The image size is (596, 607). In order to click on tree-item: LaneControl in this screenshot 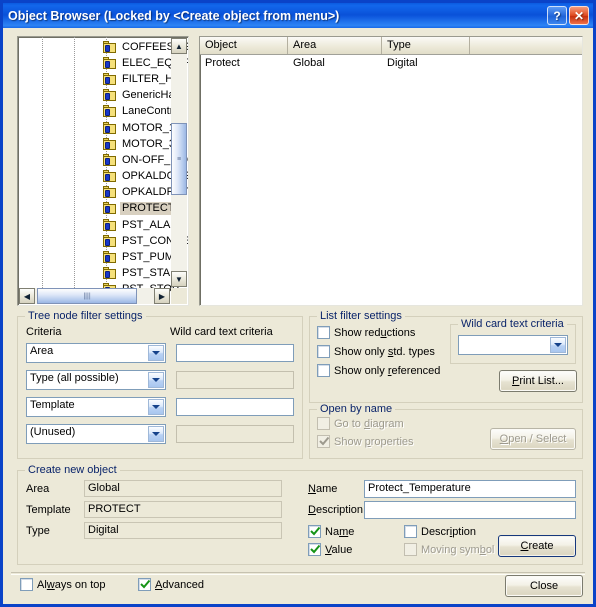, I will do `click(103, 112)`.